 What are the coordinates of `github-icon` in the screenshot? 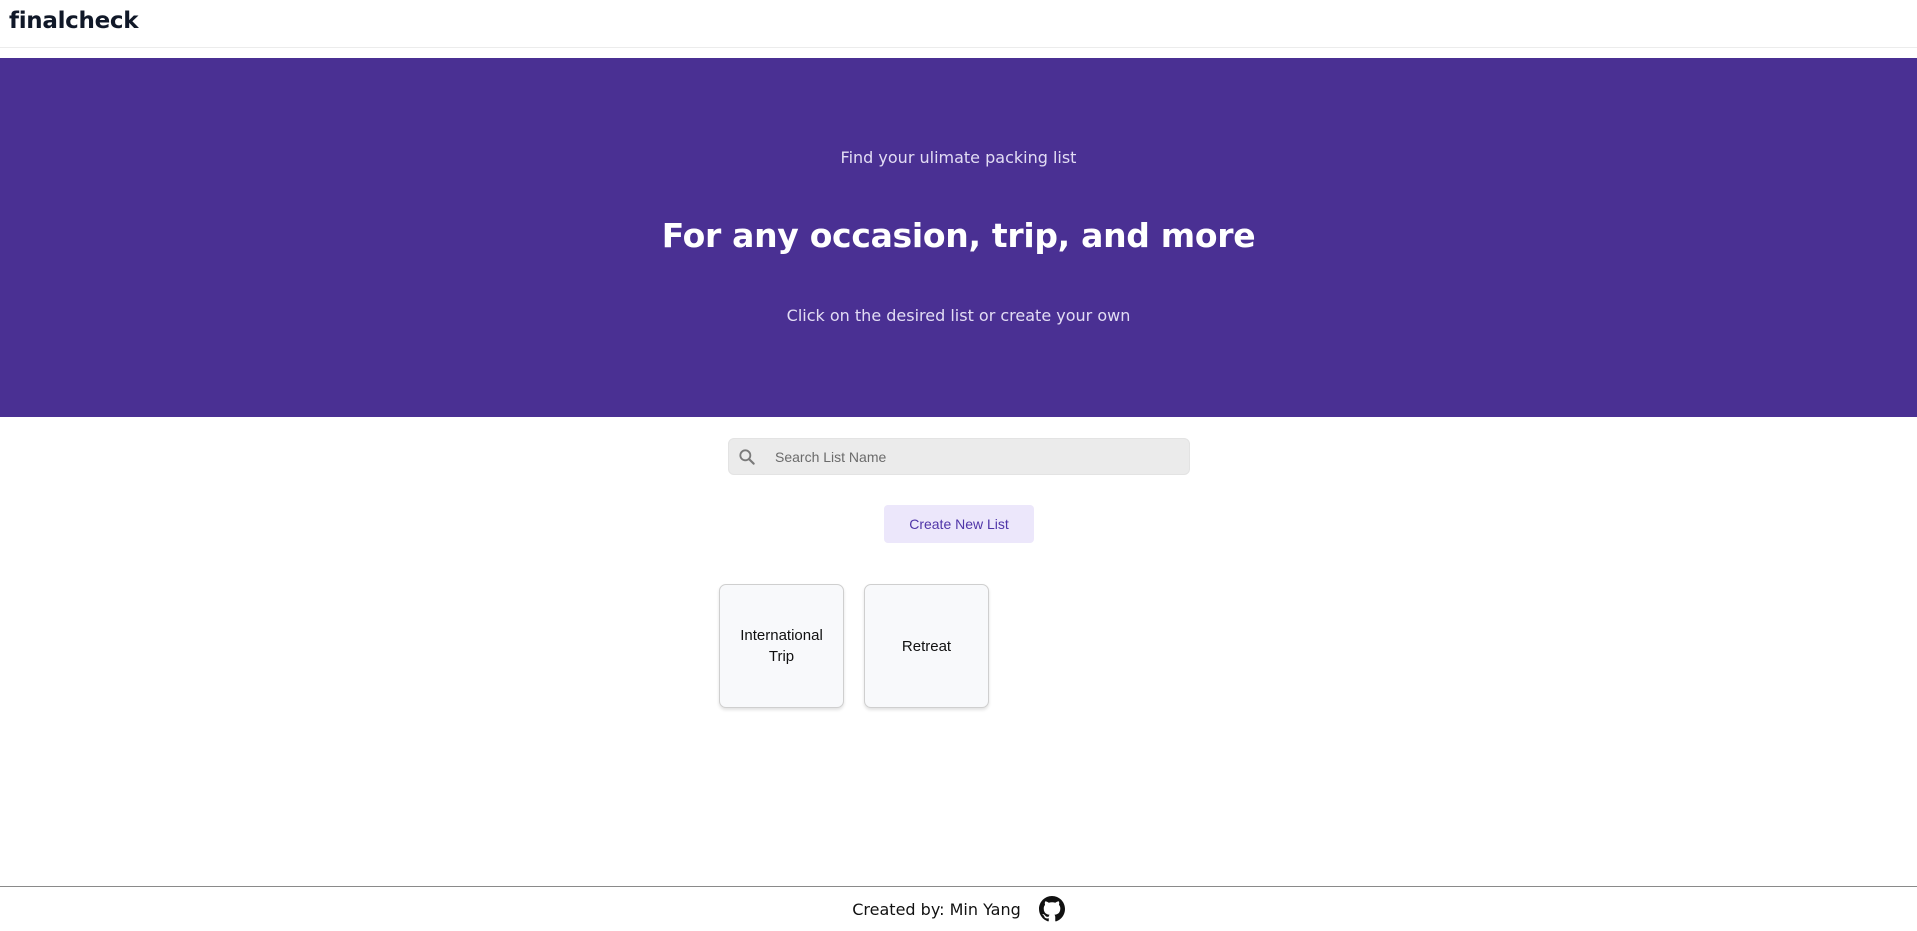 It's located at (1051, 909).